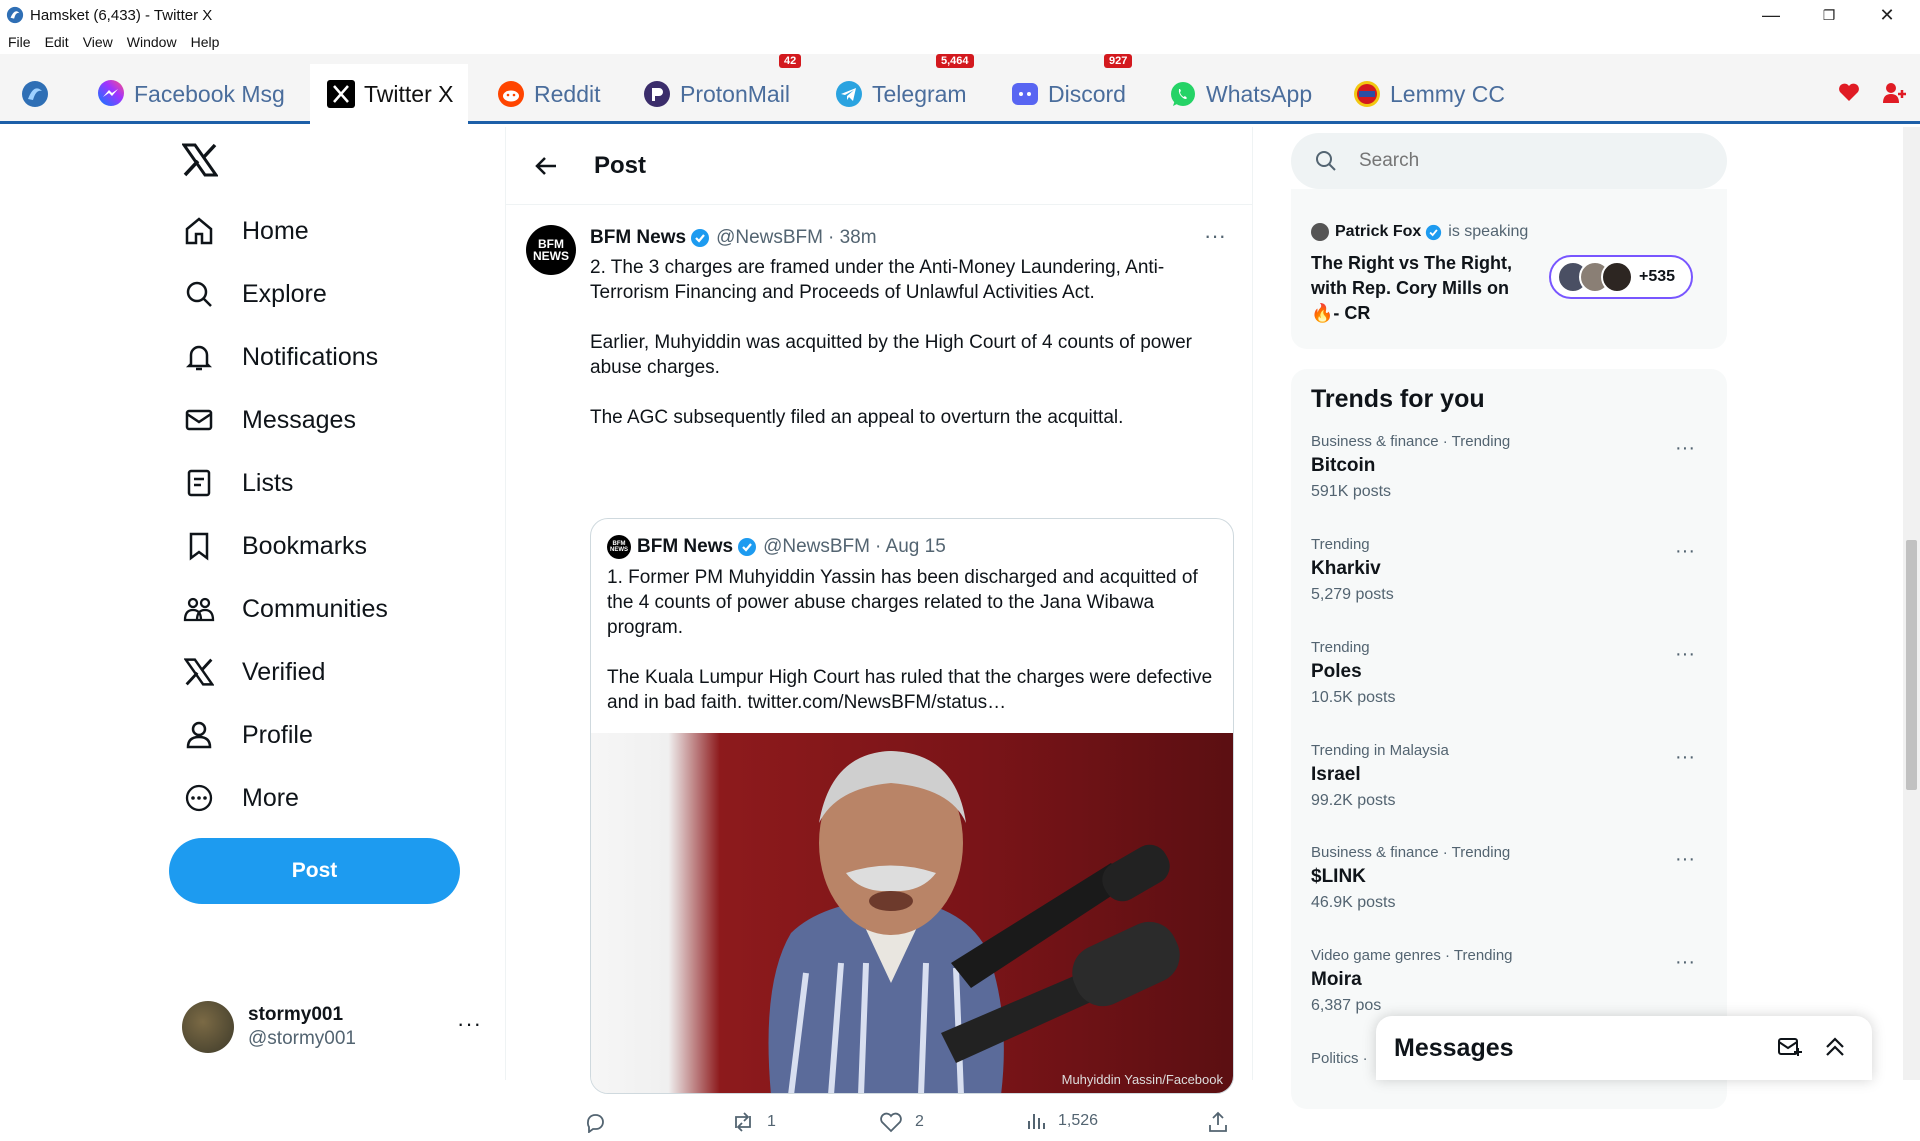 This screenshot has width=1920, height=1141. Describe the element at coordinates (240, 798) in the screenshot. I see `nav-more: More` at that location.